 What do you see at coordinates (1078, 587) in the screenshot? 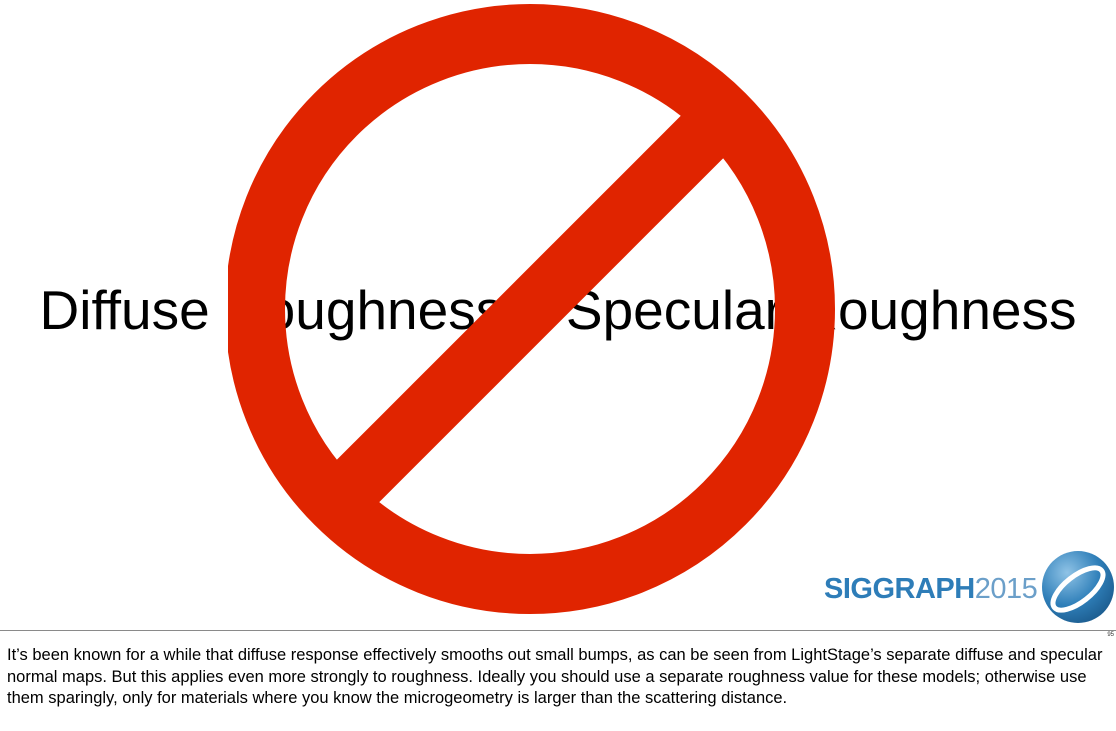
I see `siggraph-logo-icon` at bounding box center [1078, 587].